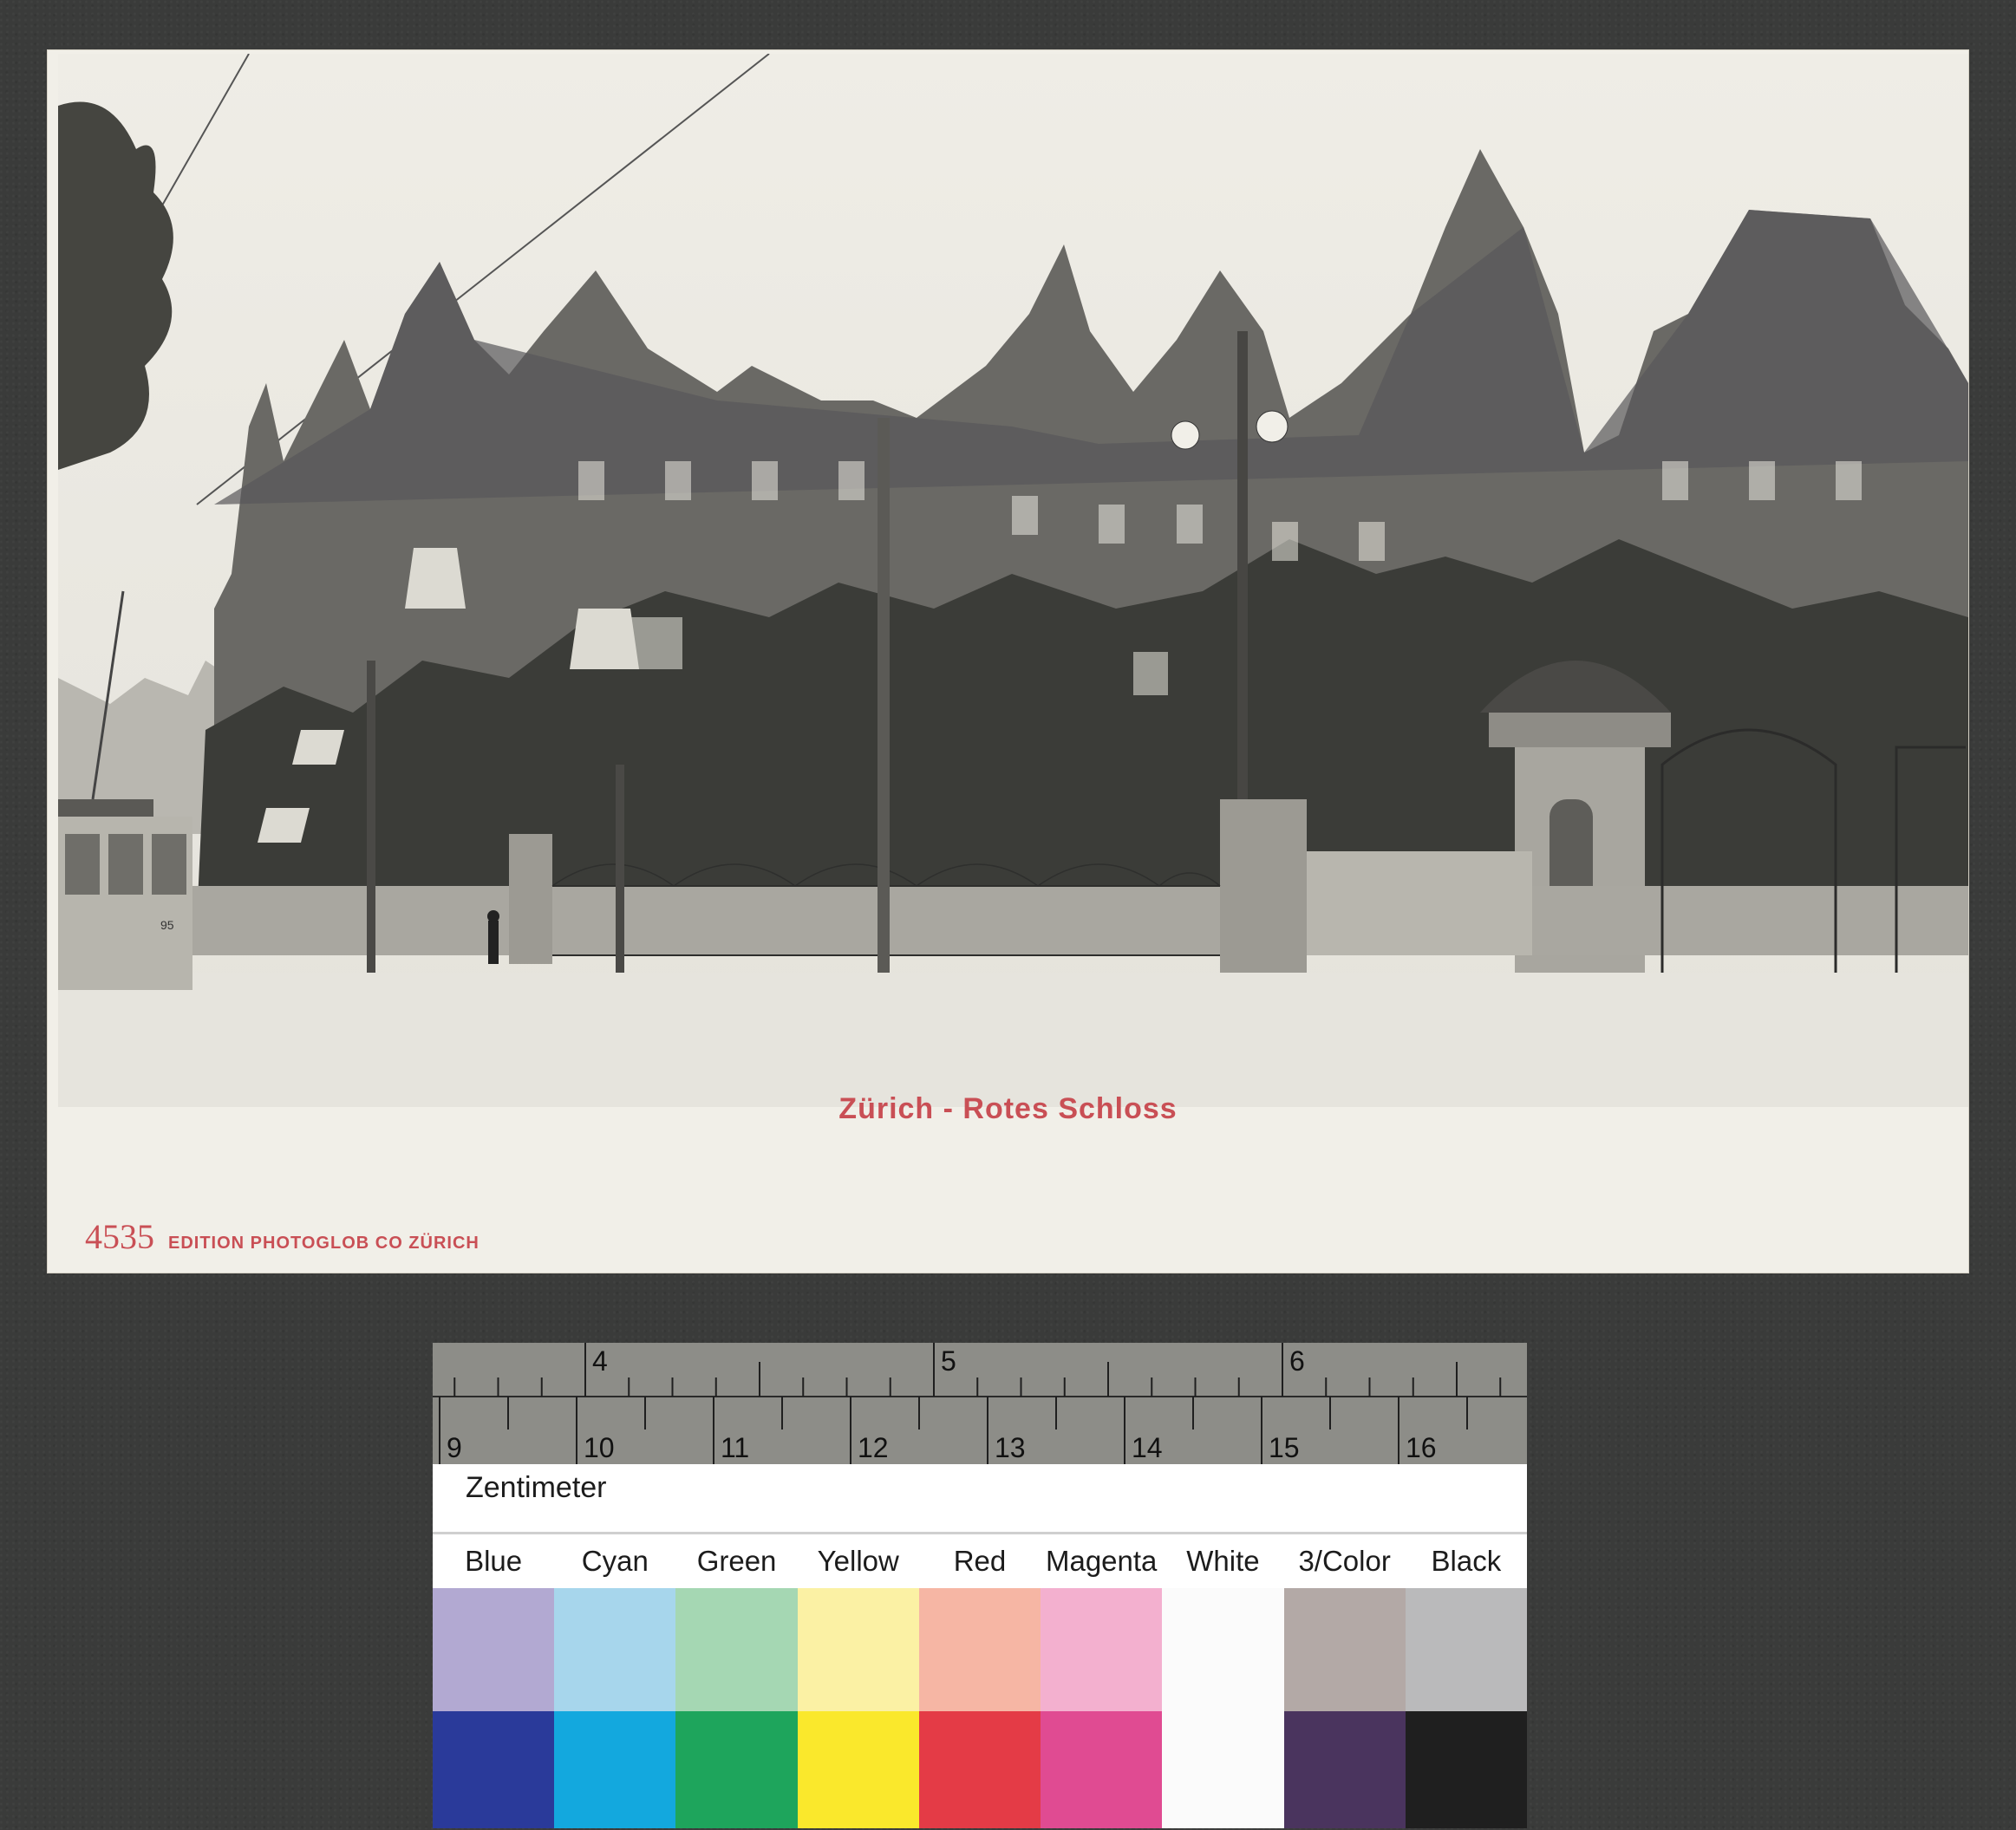 Image resolution: width=2016 pixels, height=1830 pixels. I want to click on swatch-light-green, so click(736, 1650).